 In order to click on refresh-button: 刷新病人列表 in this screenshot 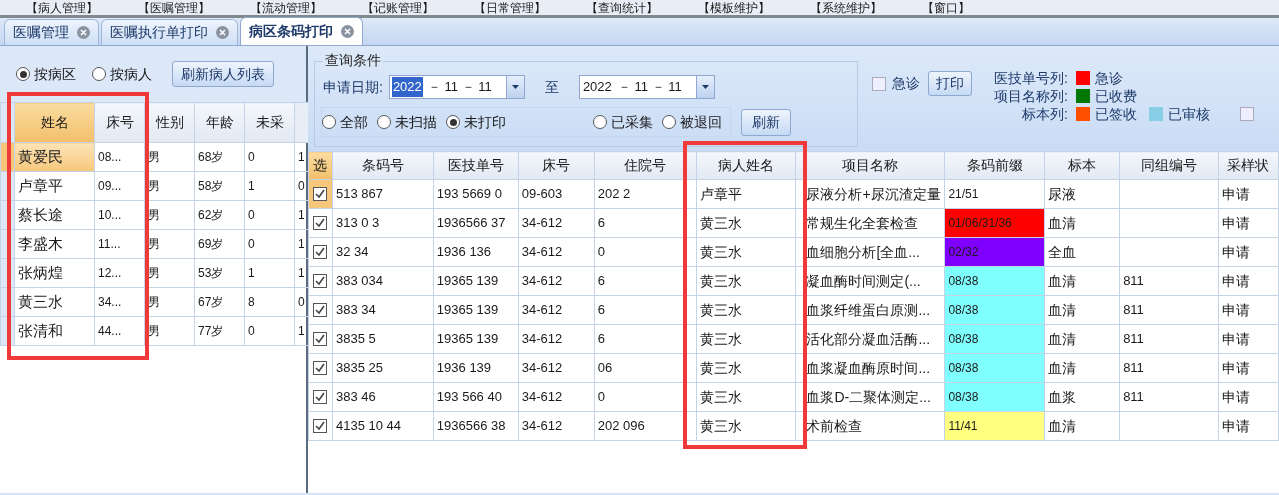, I will do `click(223, 74)`.